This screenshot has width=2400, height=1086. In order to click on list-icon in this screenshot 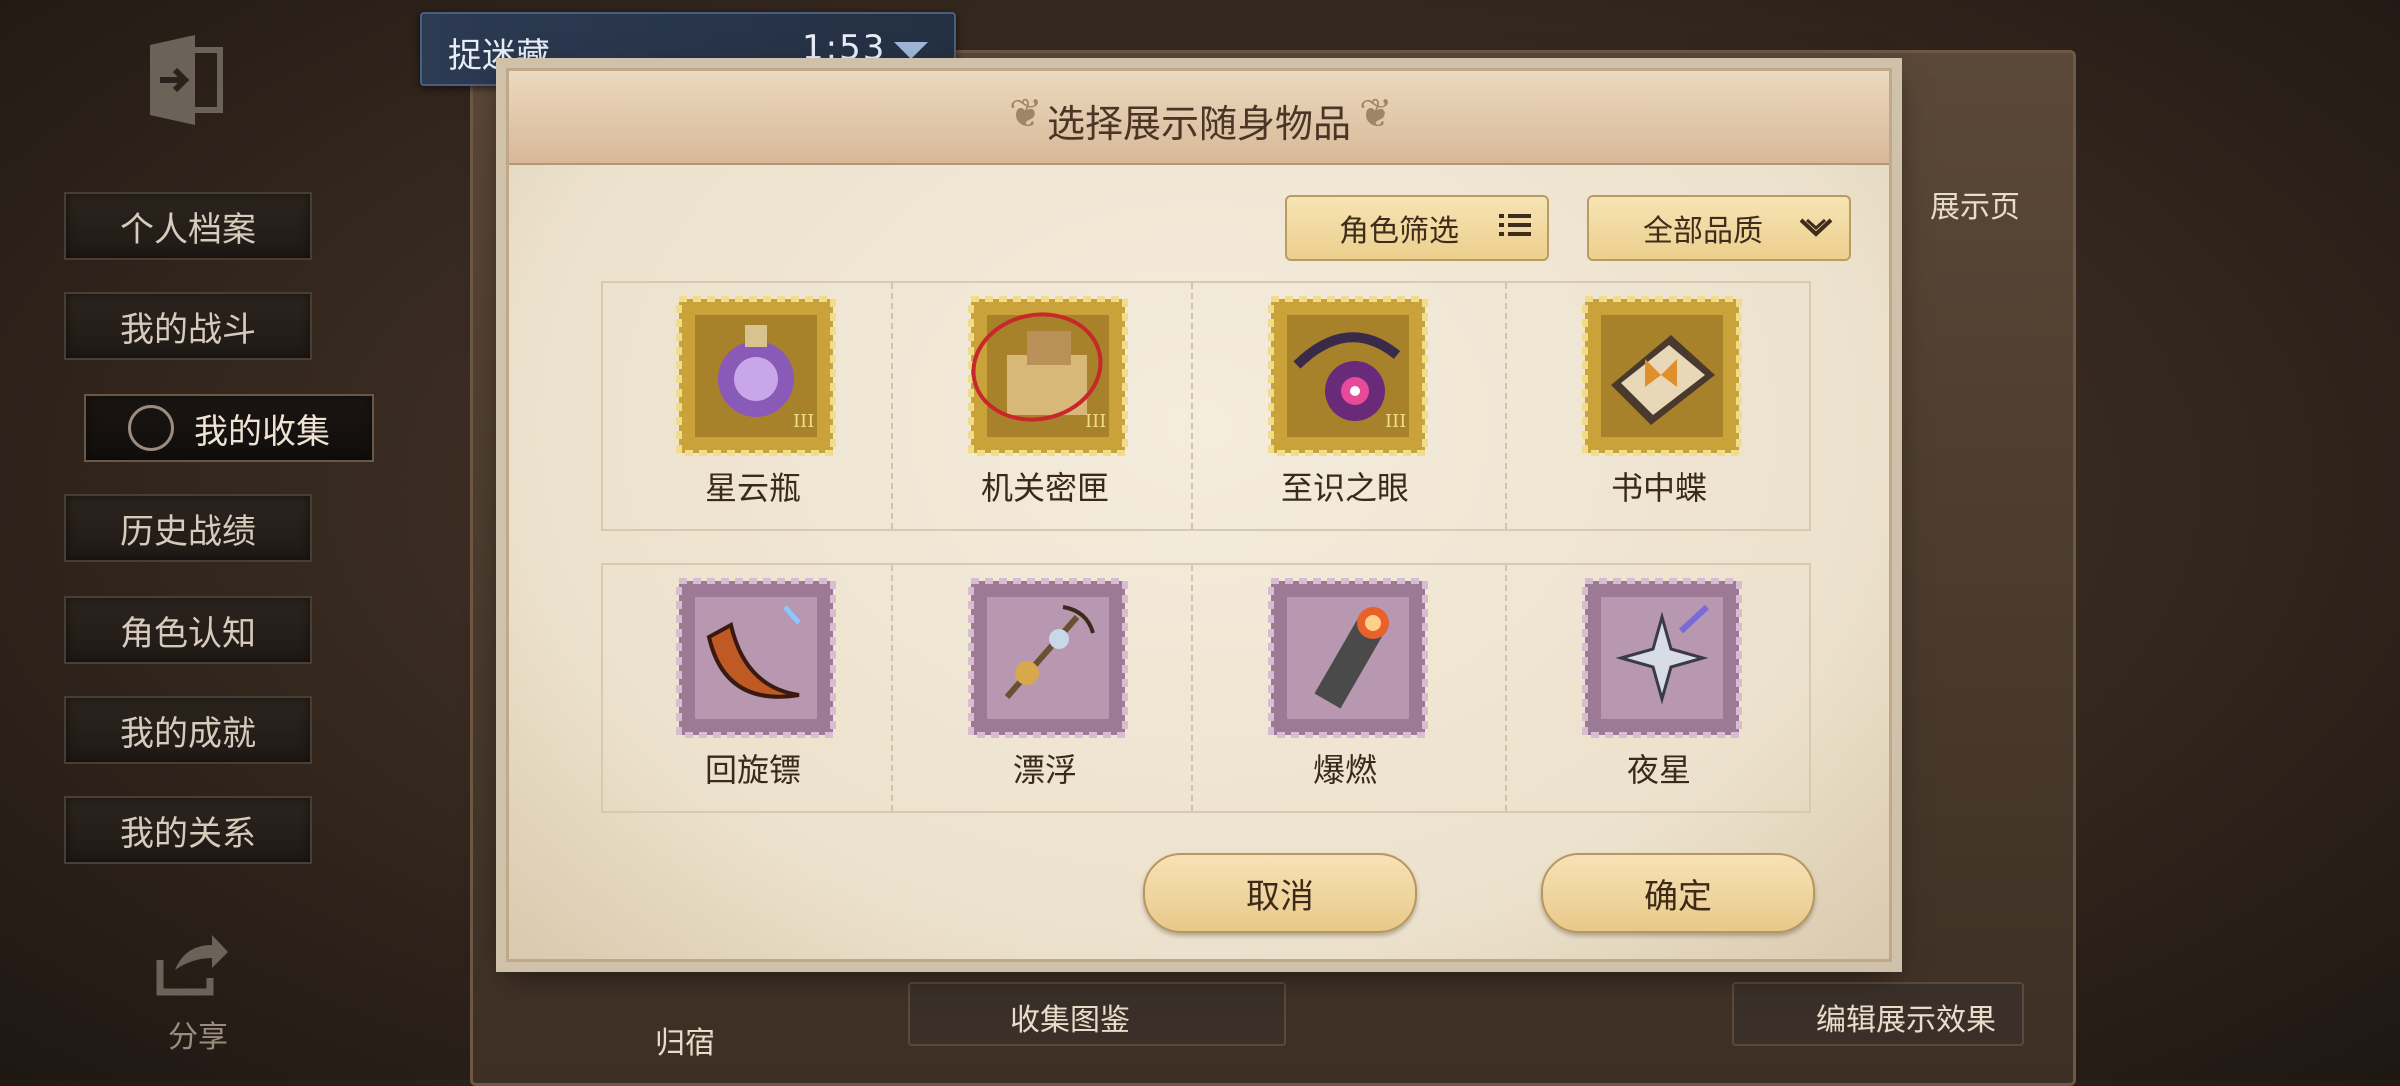, I will do `click(1515, 228)`.